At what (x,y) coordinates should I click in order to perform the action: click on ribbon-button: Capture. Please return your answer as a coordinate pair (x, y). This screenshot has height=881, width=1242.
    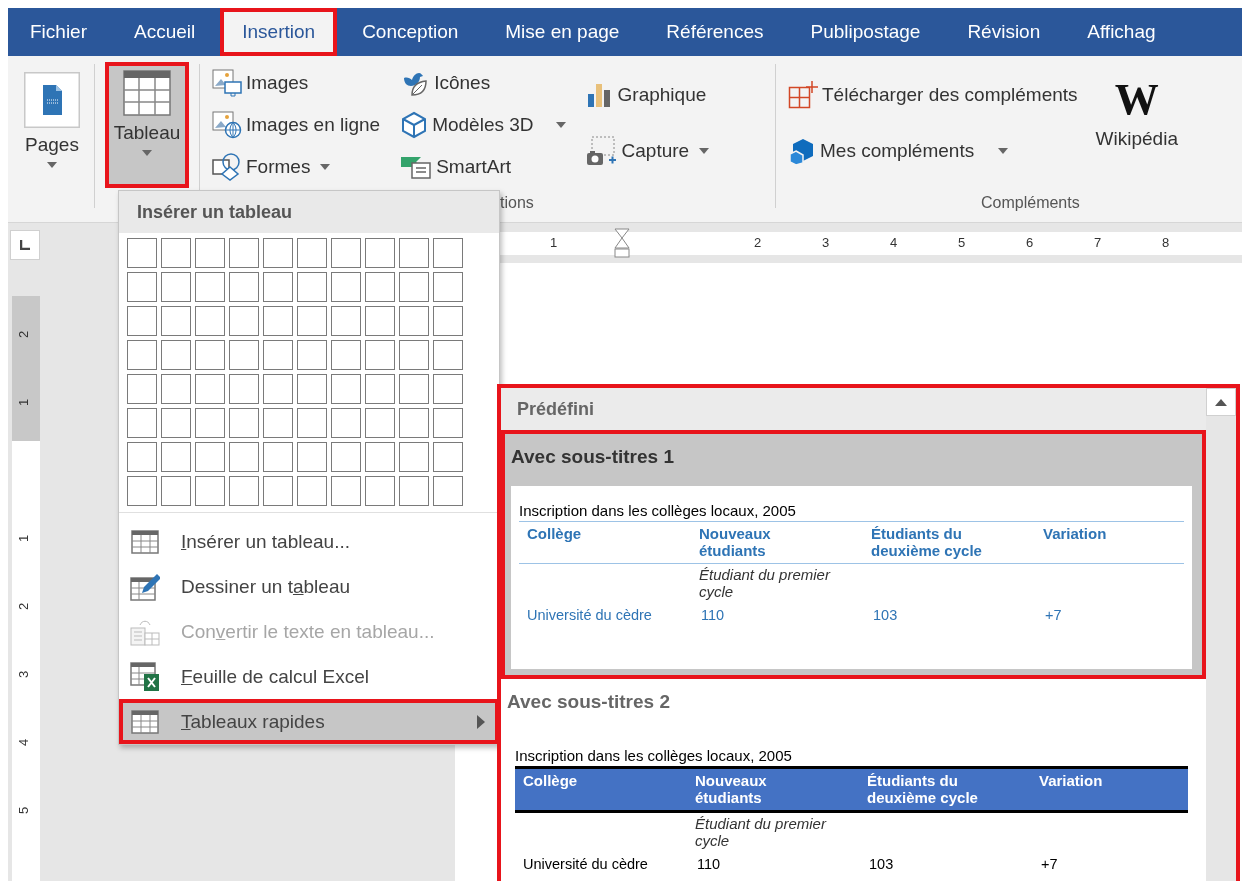
    Looking at the image, I should click on (647, 151).